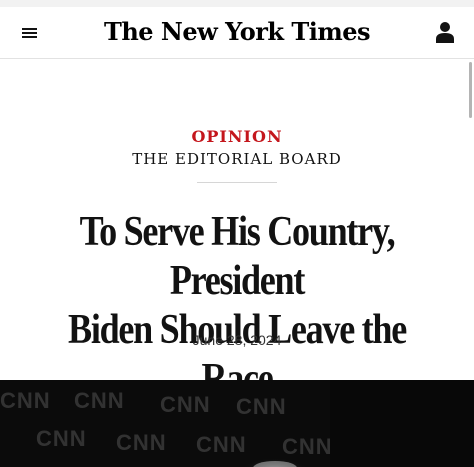  I want to click on person-icon, so click(445, 32).